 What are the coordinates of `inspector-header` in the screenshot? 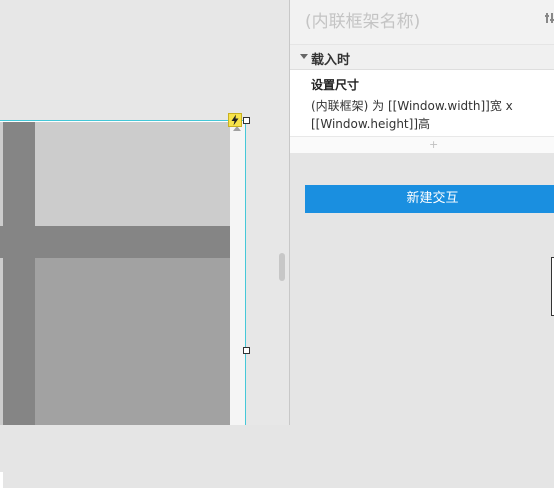 It's located at (422, 22).